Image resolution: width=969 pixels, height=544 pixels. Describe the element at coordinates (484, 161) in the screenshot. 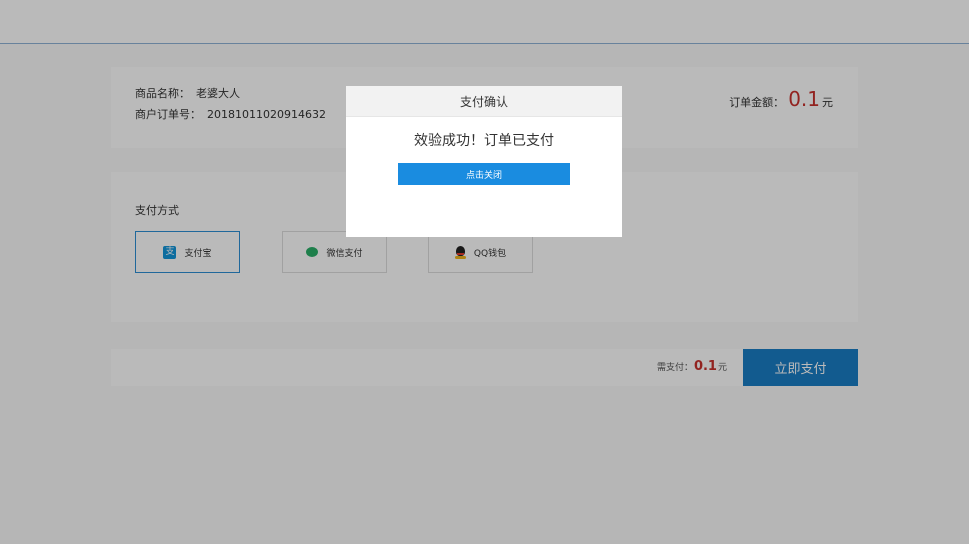

I see `payment-confirm-dialog: 支付确认 效验成功！订单已支付 点击关闭` at that location.